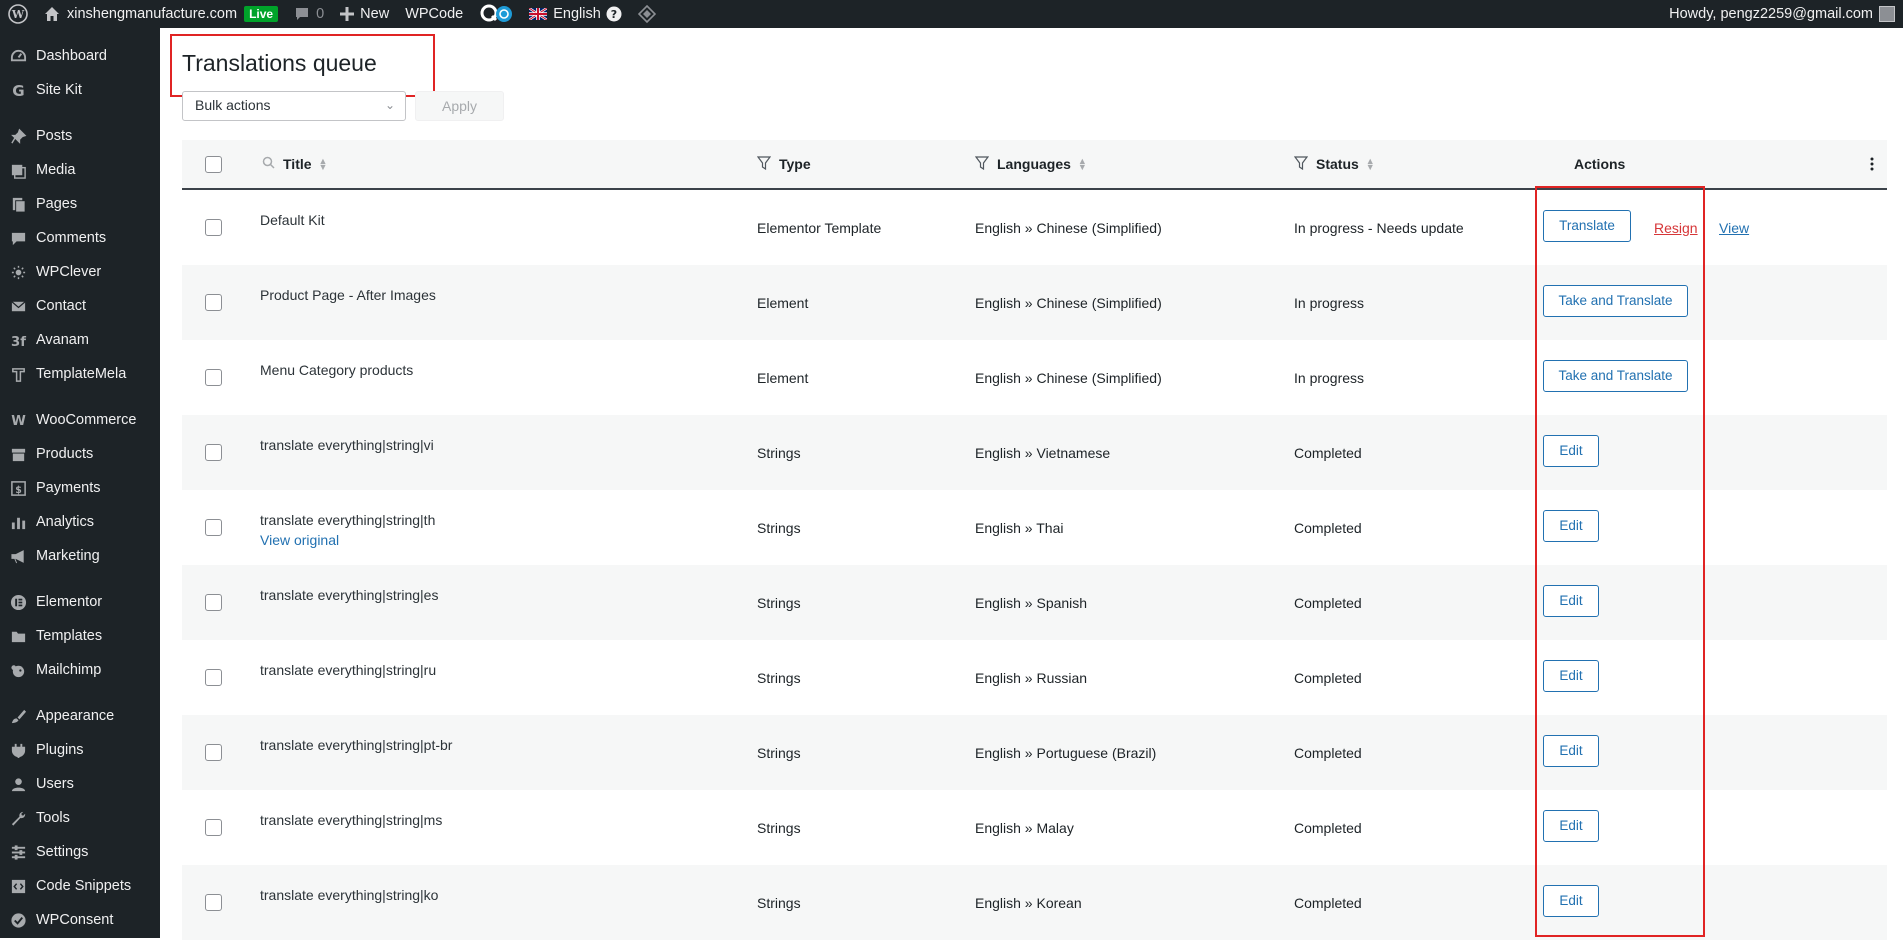 The width and height of the screenshot is (1903, 940). I want to click on bulk-actions-select: Bulk actions ⌄, so click(294, 106).